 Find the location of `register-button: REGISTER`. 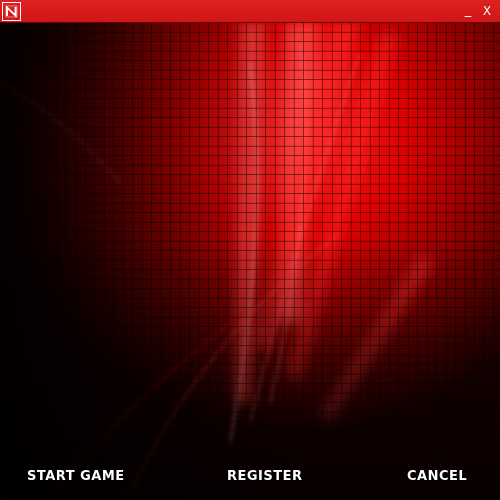

register-button: REGISTER is located at coordinates (265, 477).